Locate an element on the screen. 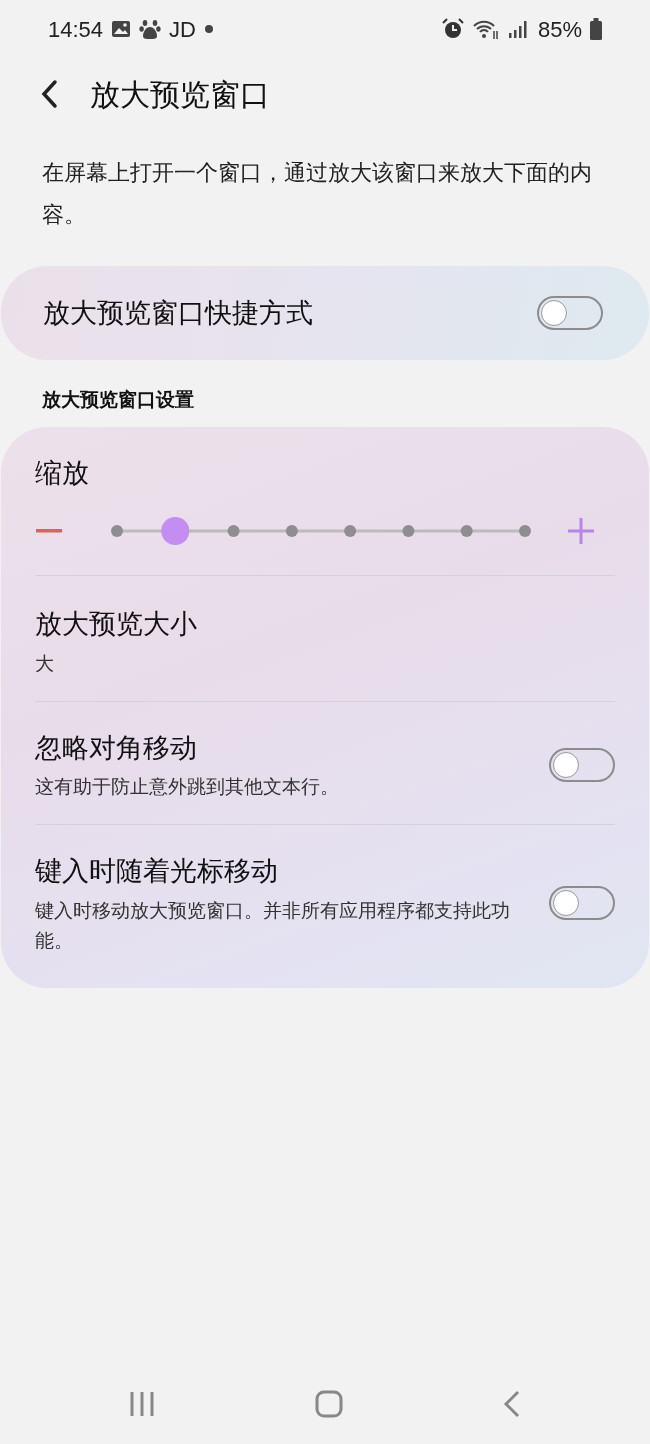  setting-description: 这有助于防止意外跳到其他文本行。 is located at coordinates (187, 787).